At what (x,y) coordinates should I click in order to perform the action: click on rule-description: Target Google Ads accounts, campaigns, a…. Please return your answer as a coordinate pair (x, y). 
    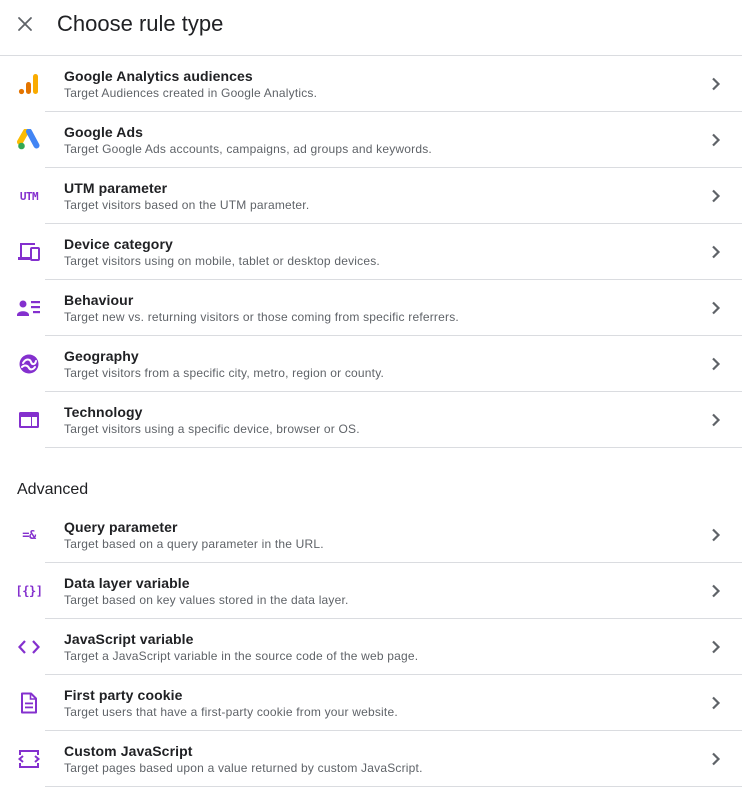
    Looking at the image, I should click on (248, 149).